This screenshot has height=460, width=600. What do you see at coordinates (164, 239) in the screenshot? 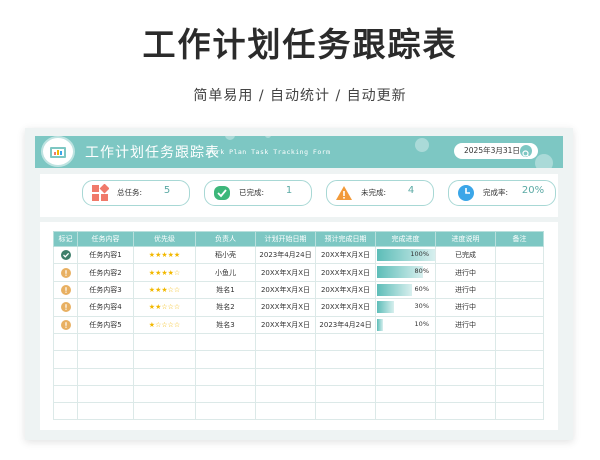
I see `column-header: 优先级` at bounding box center [164, 239].